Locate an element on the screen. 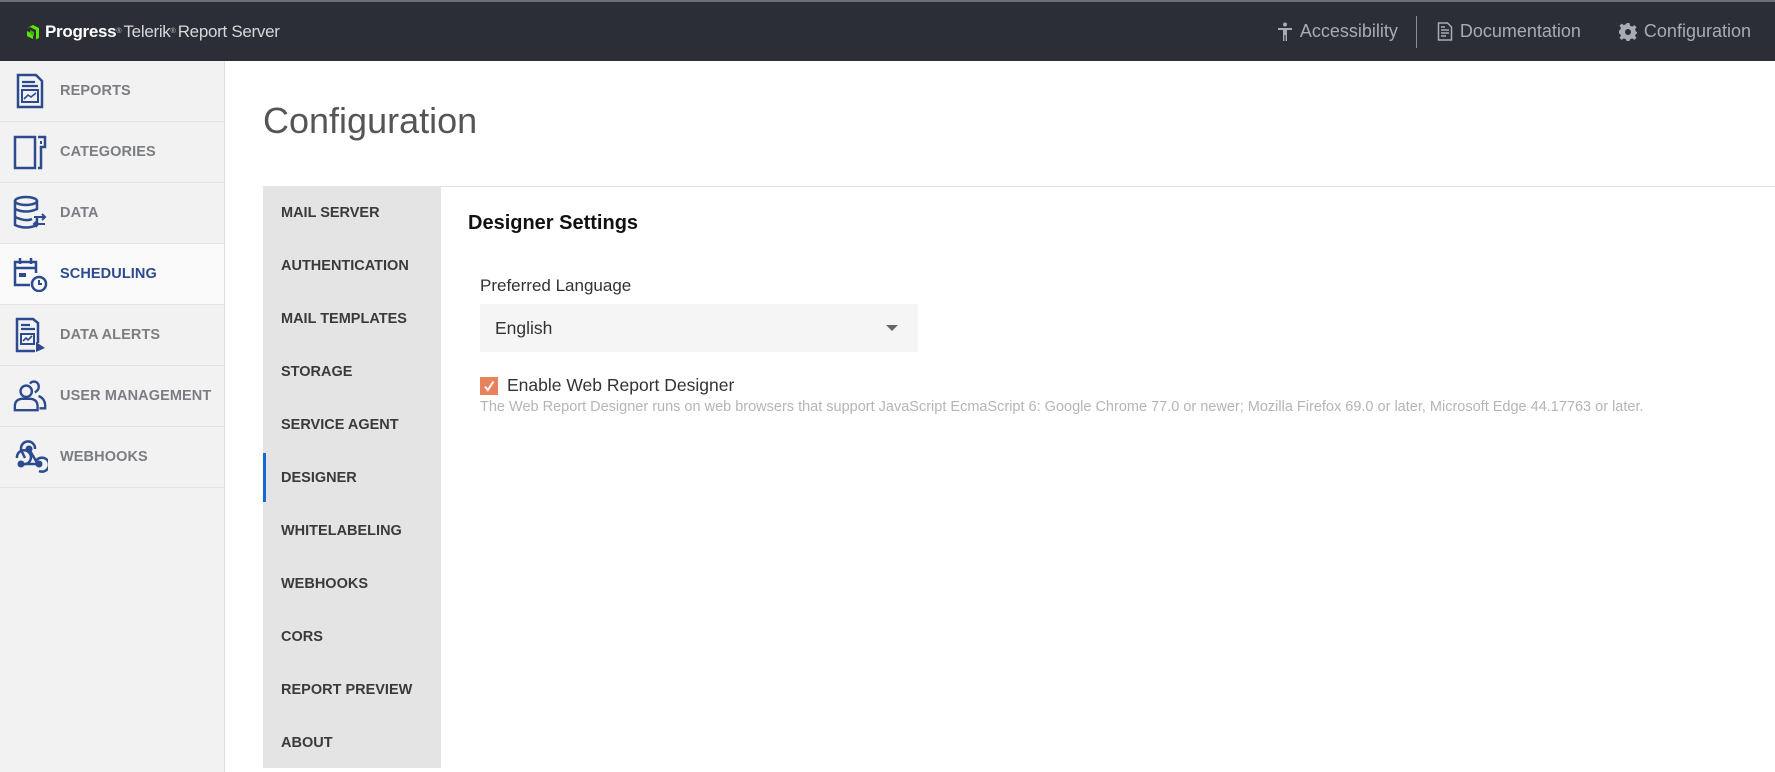  checkmark-icon is located at coordinates (489, 386).